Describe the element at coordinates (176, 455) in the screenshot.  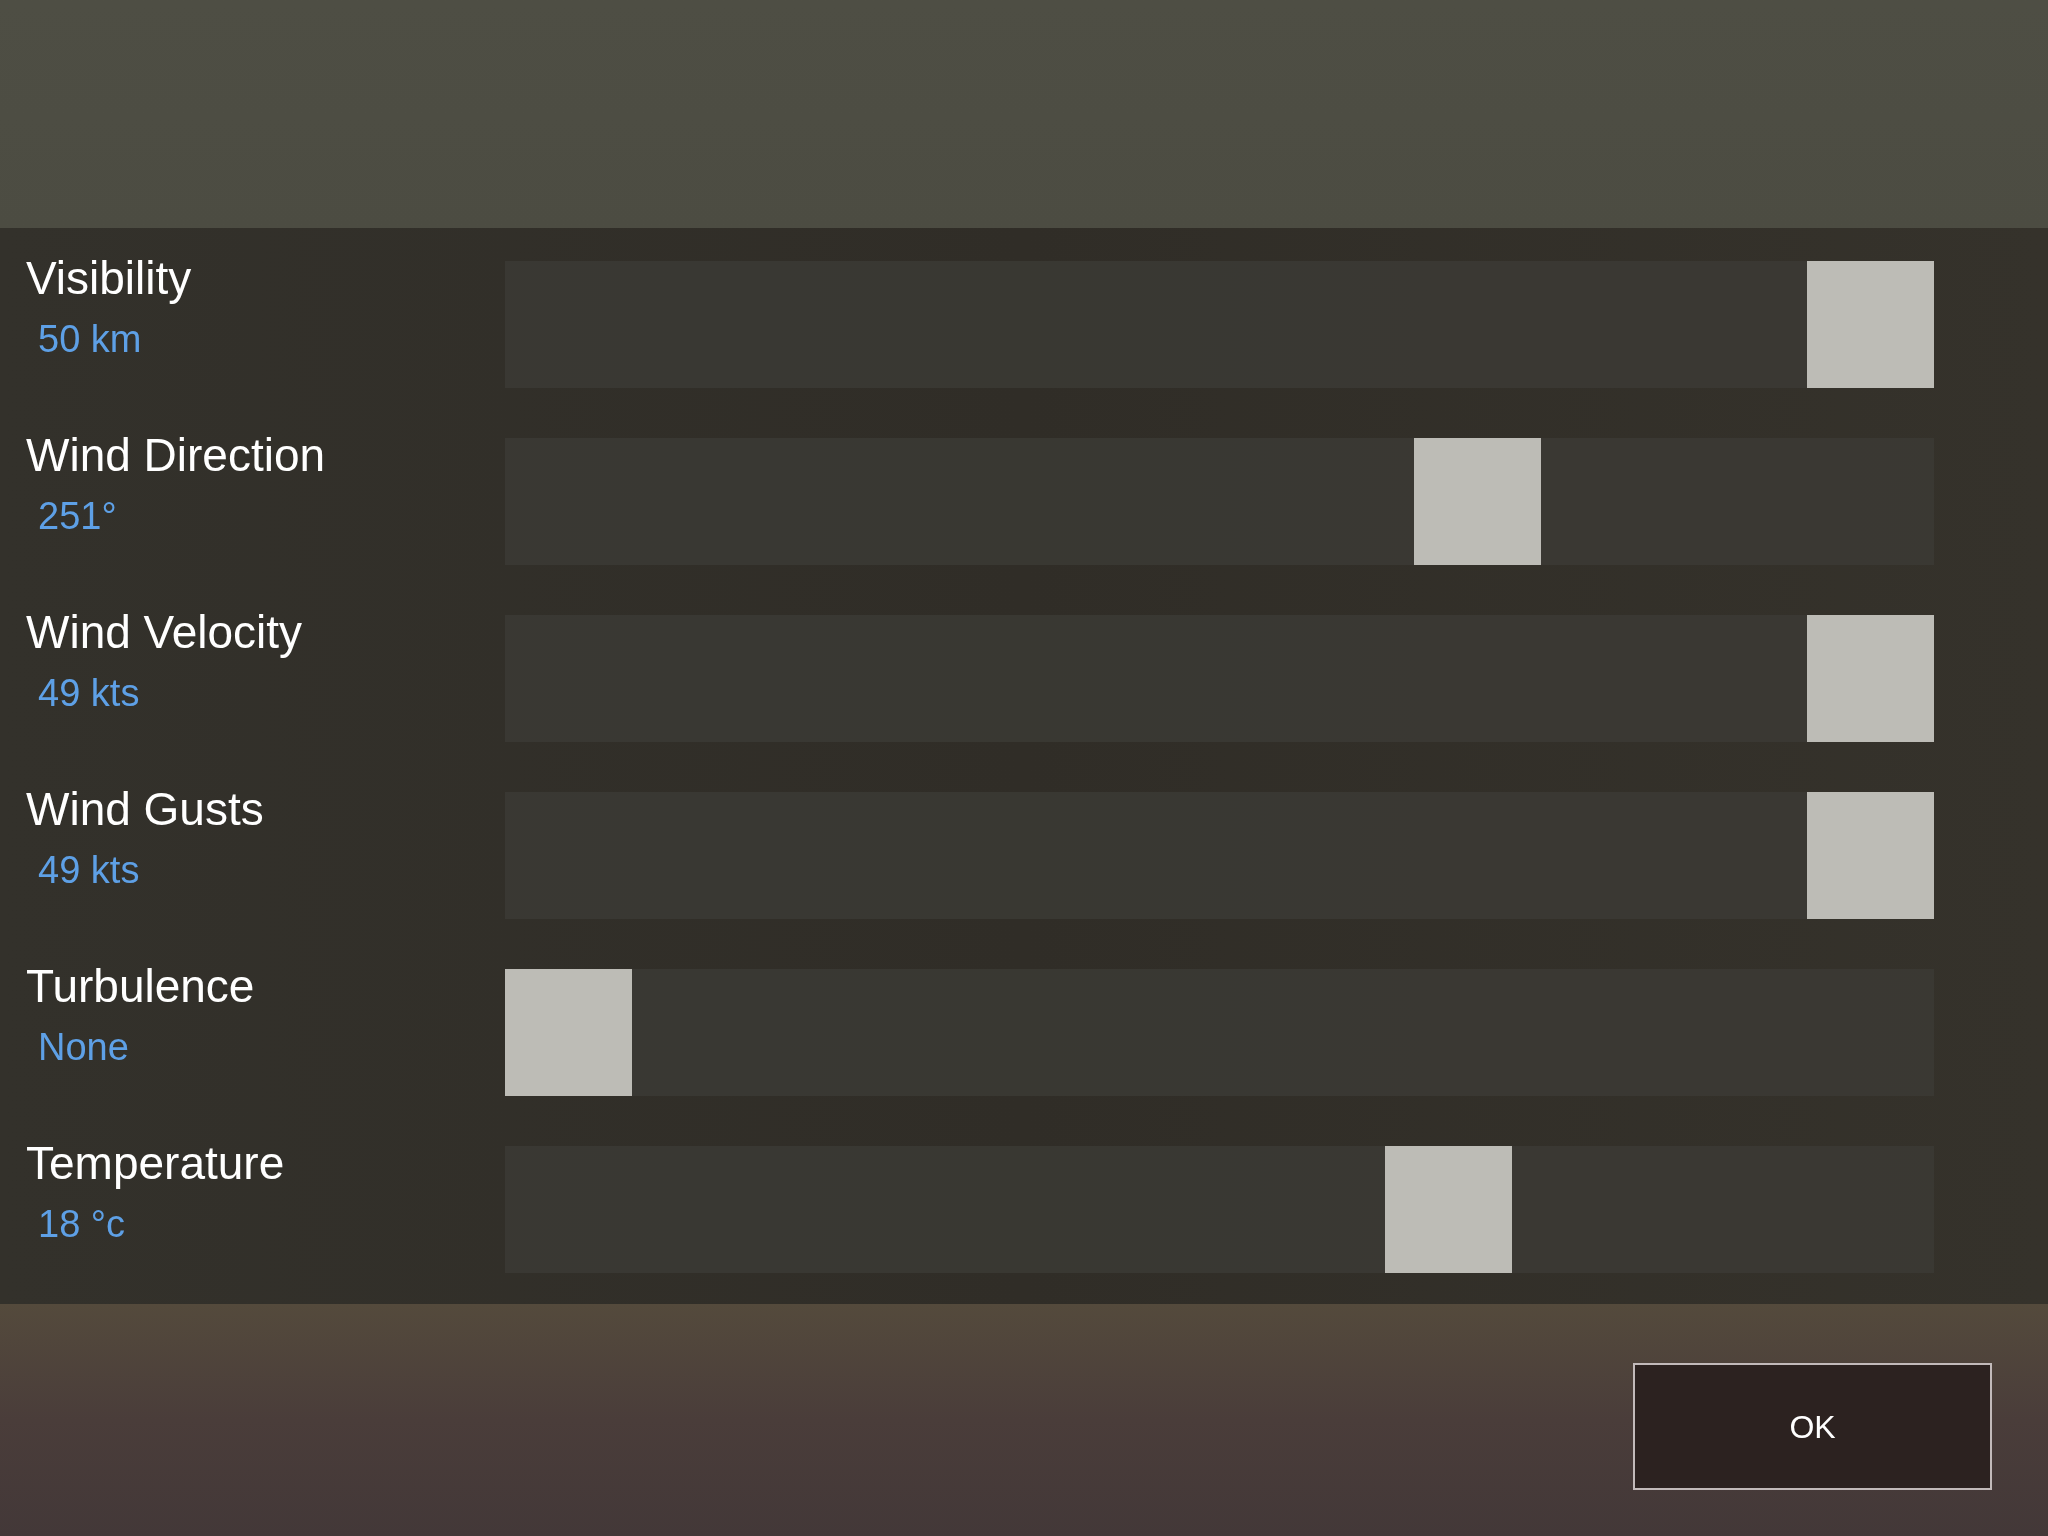
I see `setting-label: Wind Direction` at that location.